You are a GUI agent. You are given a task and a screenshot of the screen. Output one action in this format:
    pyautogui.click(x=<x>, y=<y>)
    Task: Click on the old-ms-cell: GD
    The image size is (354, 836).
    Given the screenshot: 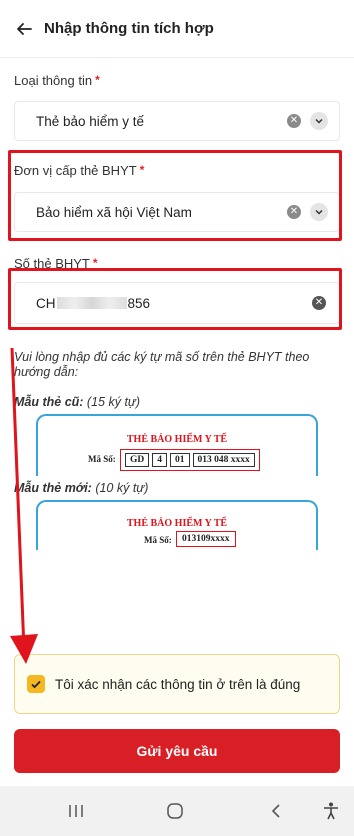 What is the action you would take?
    pyautogui.click(x=137, y=460)
    